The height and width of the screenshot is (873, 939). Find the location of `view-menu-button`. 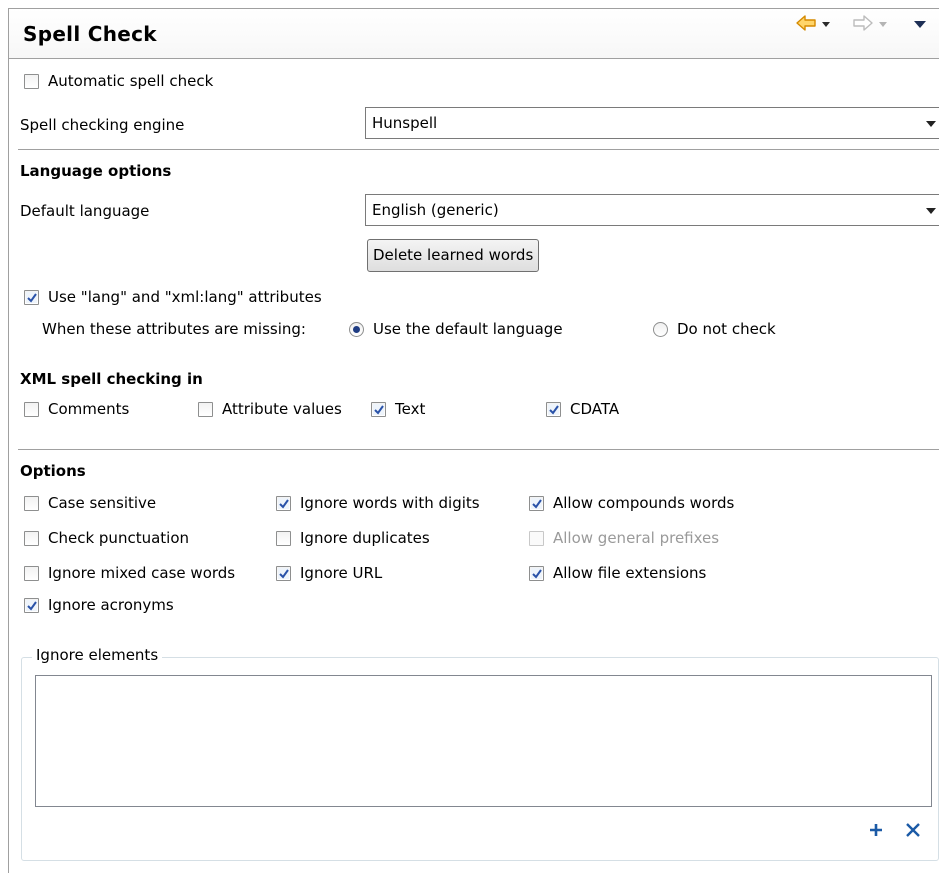

view-menu-button is located at coordinates (921, 24).